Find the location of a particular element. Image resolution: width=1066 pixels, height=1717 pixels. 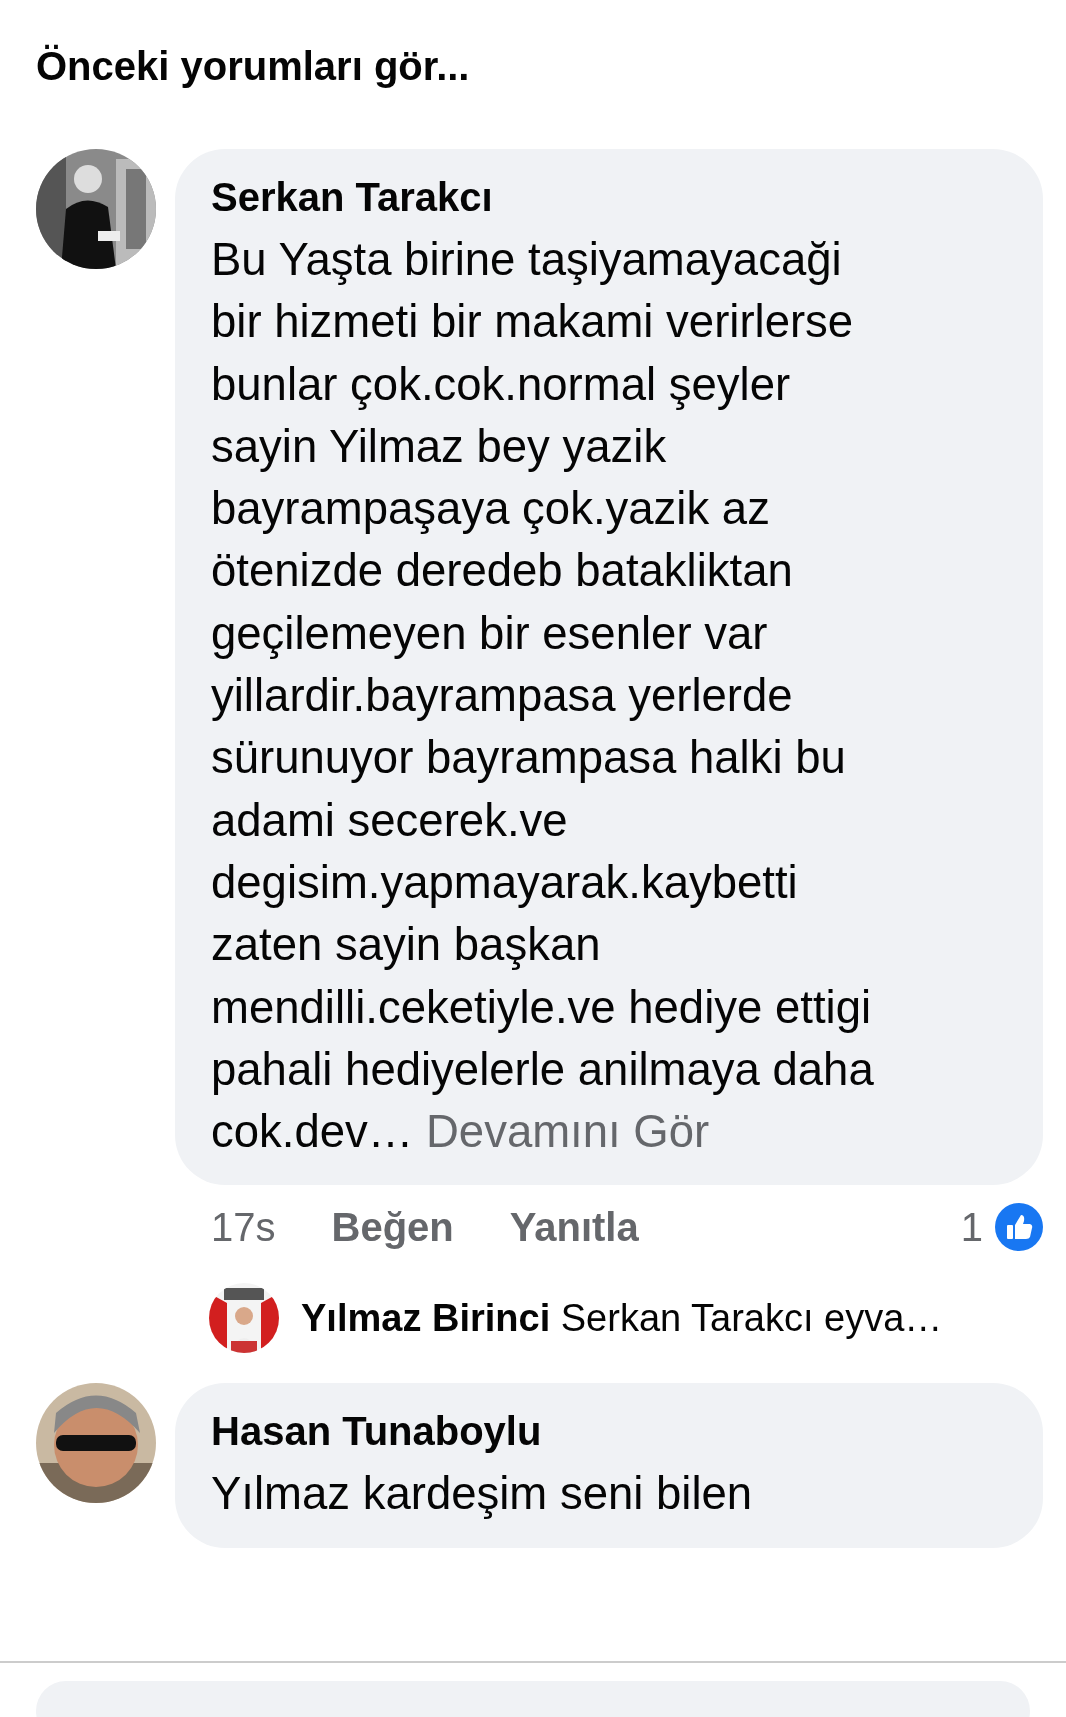

comment-time: 17s is located at coordinates (243, 1227).